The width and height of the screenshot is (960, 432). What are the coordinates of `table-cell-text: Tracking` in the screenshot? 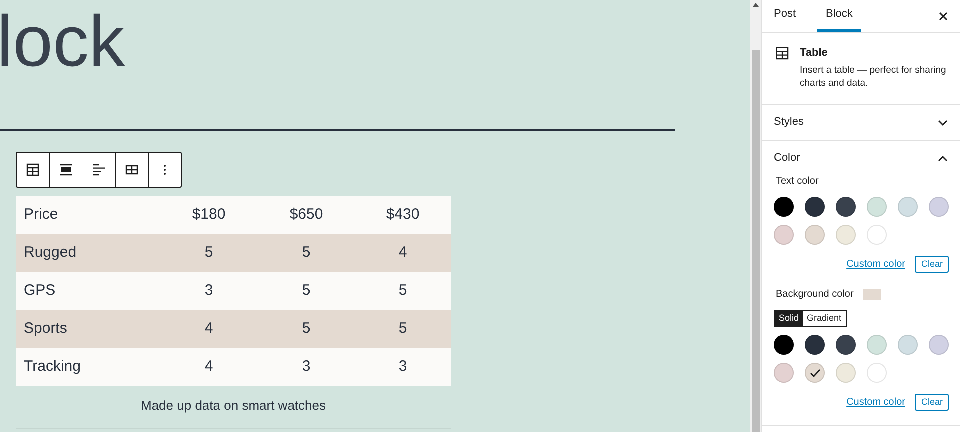 It's located at (52, 366).